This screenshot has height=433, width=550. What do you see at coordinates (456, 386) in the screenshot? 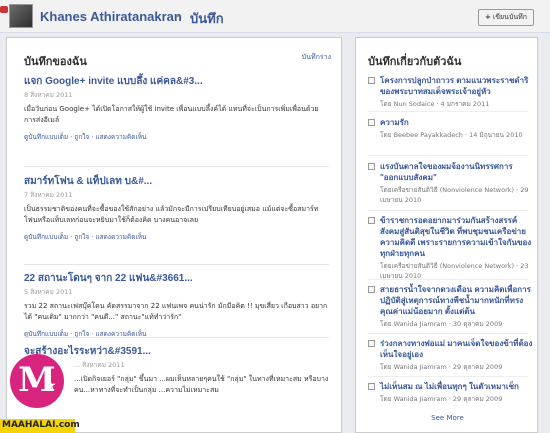
I see `tagged-note-title-link: ไม่เห็นสม ณ ไม่เพื่อนทุกๆ ในตัวเหมาเช็ก` at bounding box center [456, 386].